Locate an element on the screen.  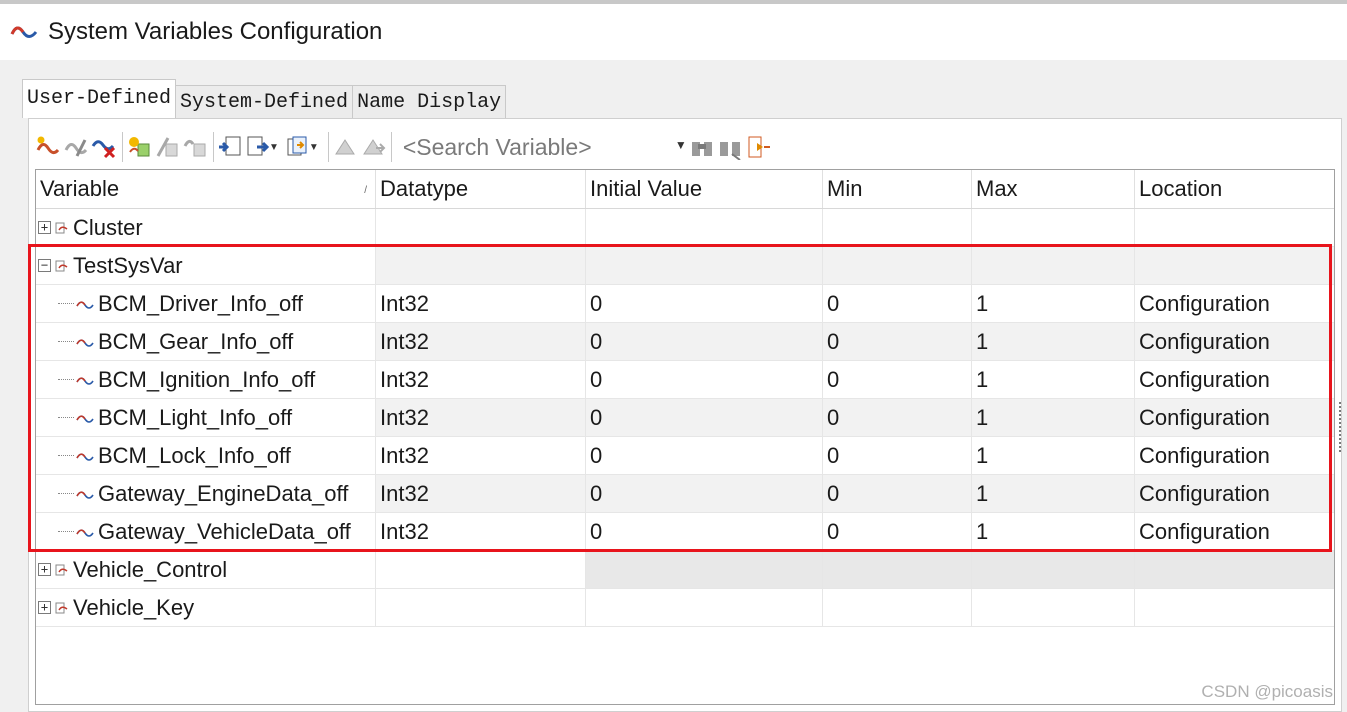
edit-variable-button is located at coordinates (76, 147).